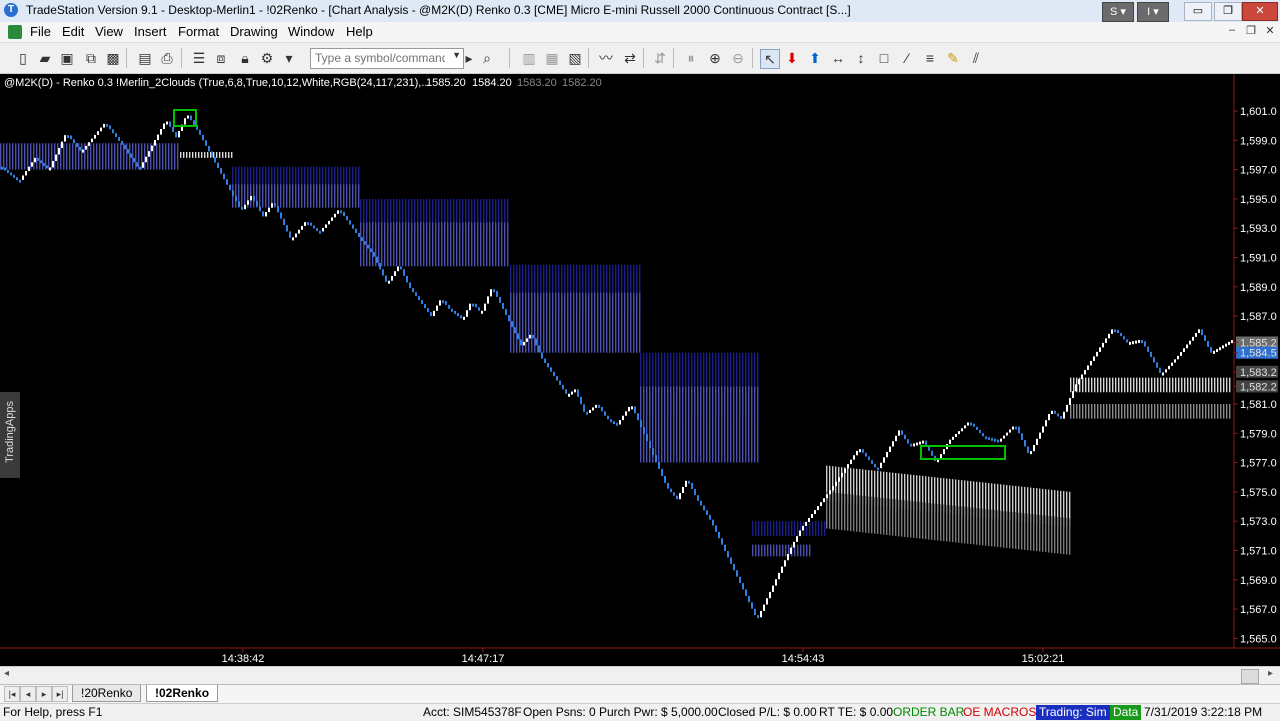  Describe the element at coordinates (6, 673) in the screenshot. I see `scroll-left-icon: ◂` at that location.